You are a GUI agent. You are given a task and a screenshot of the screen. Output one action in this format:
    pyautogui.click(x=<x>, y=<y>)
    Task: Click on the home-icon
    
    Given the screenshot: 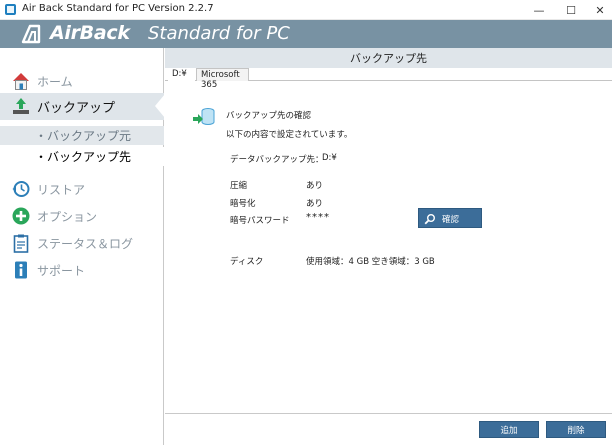 What is the action you would take?
    pyautogui.click(x=21, y=81)
    